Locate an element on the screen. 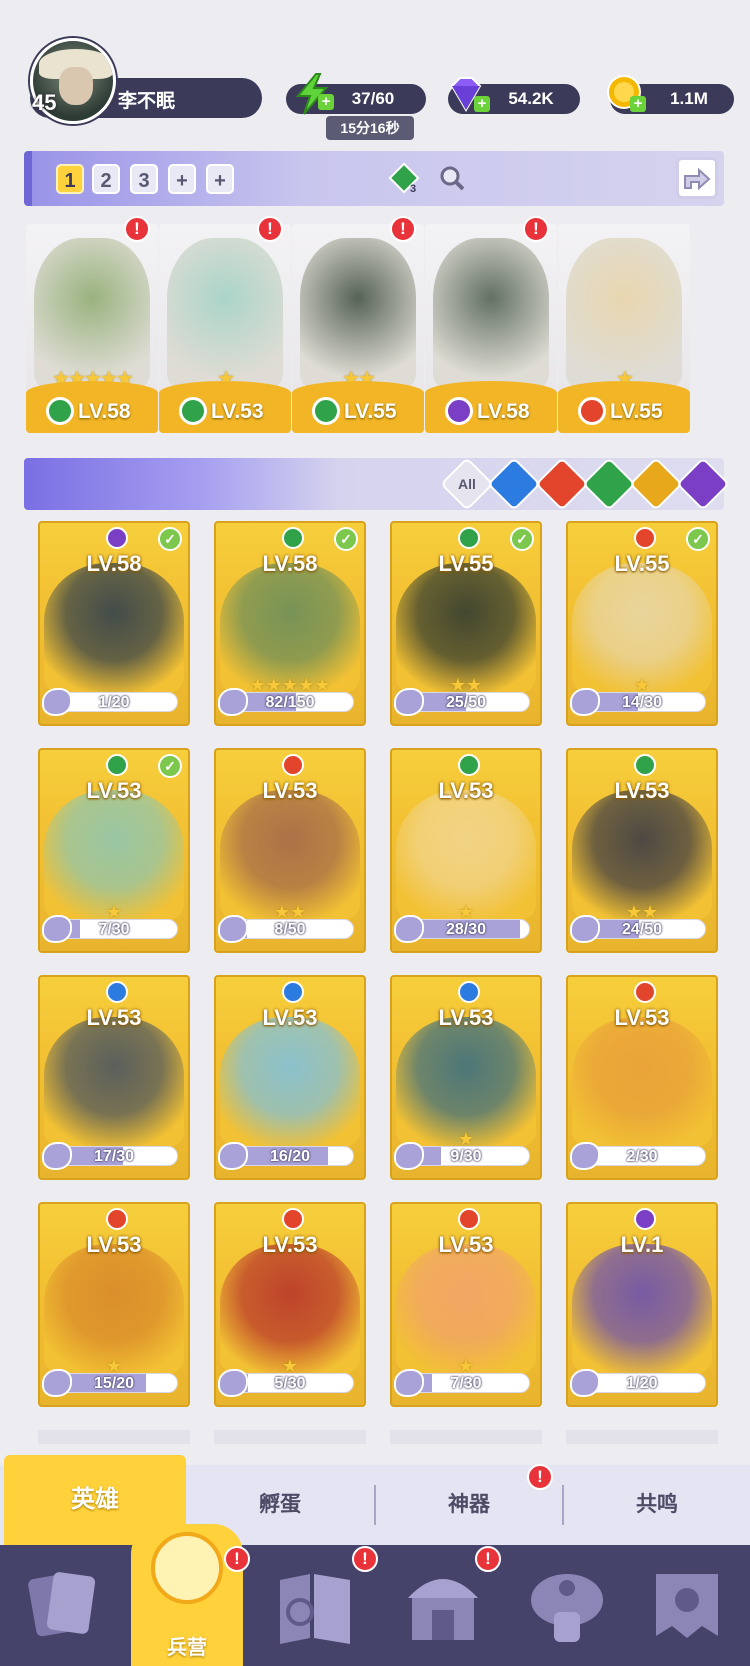  filter-label: All is located at coordinates (467, 484).